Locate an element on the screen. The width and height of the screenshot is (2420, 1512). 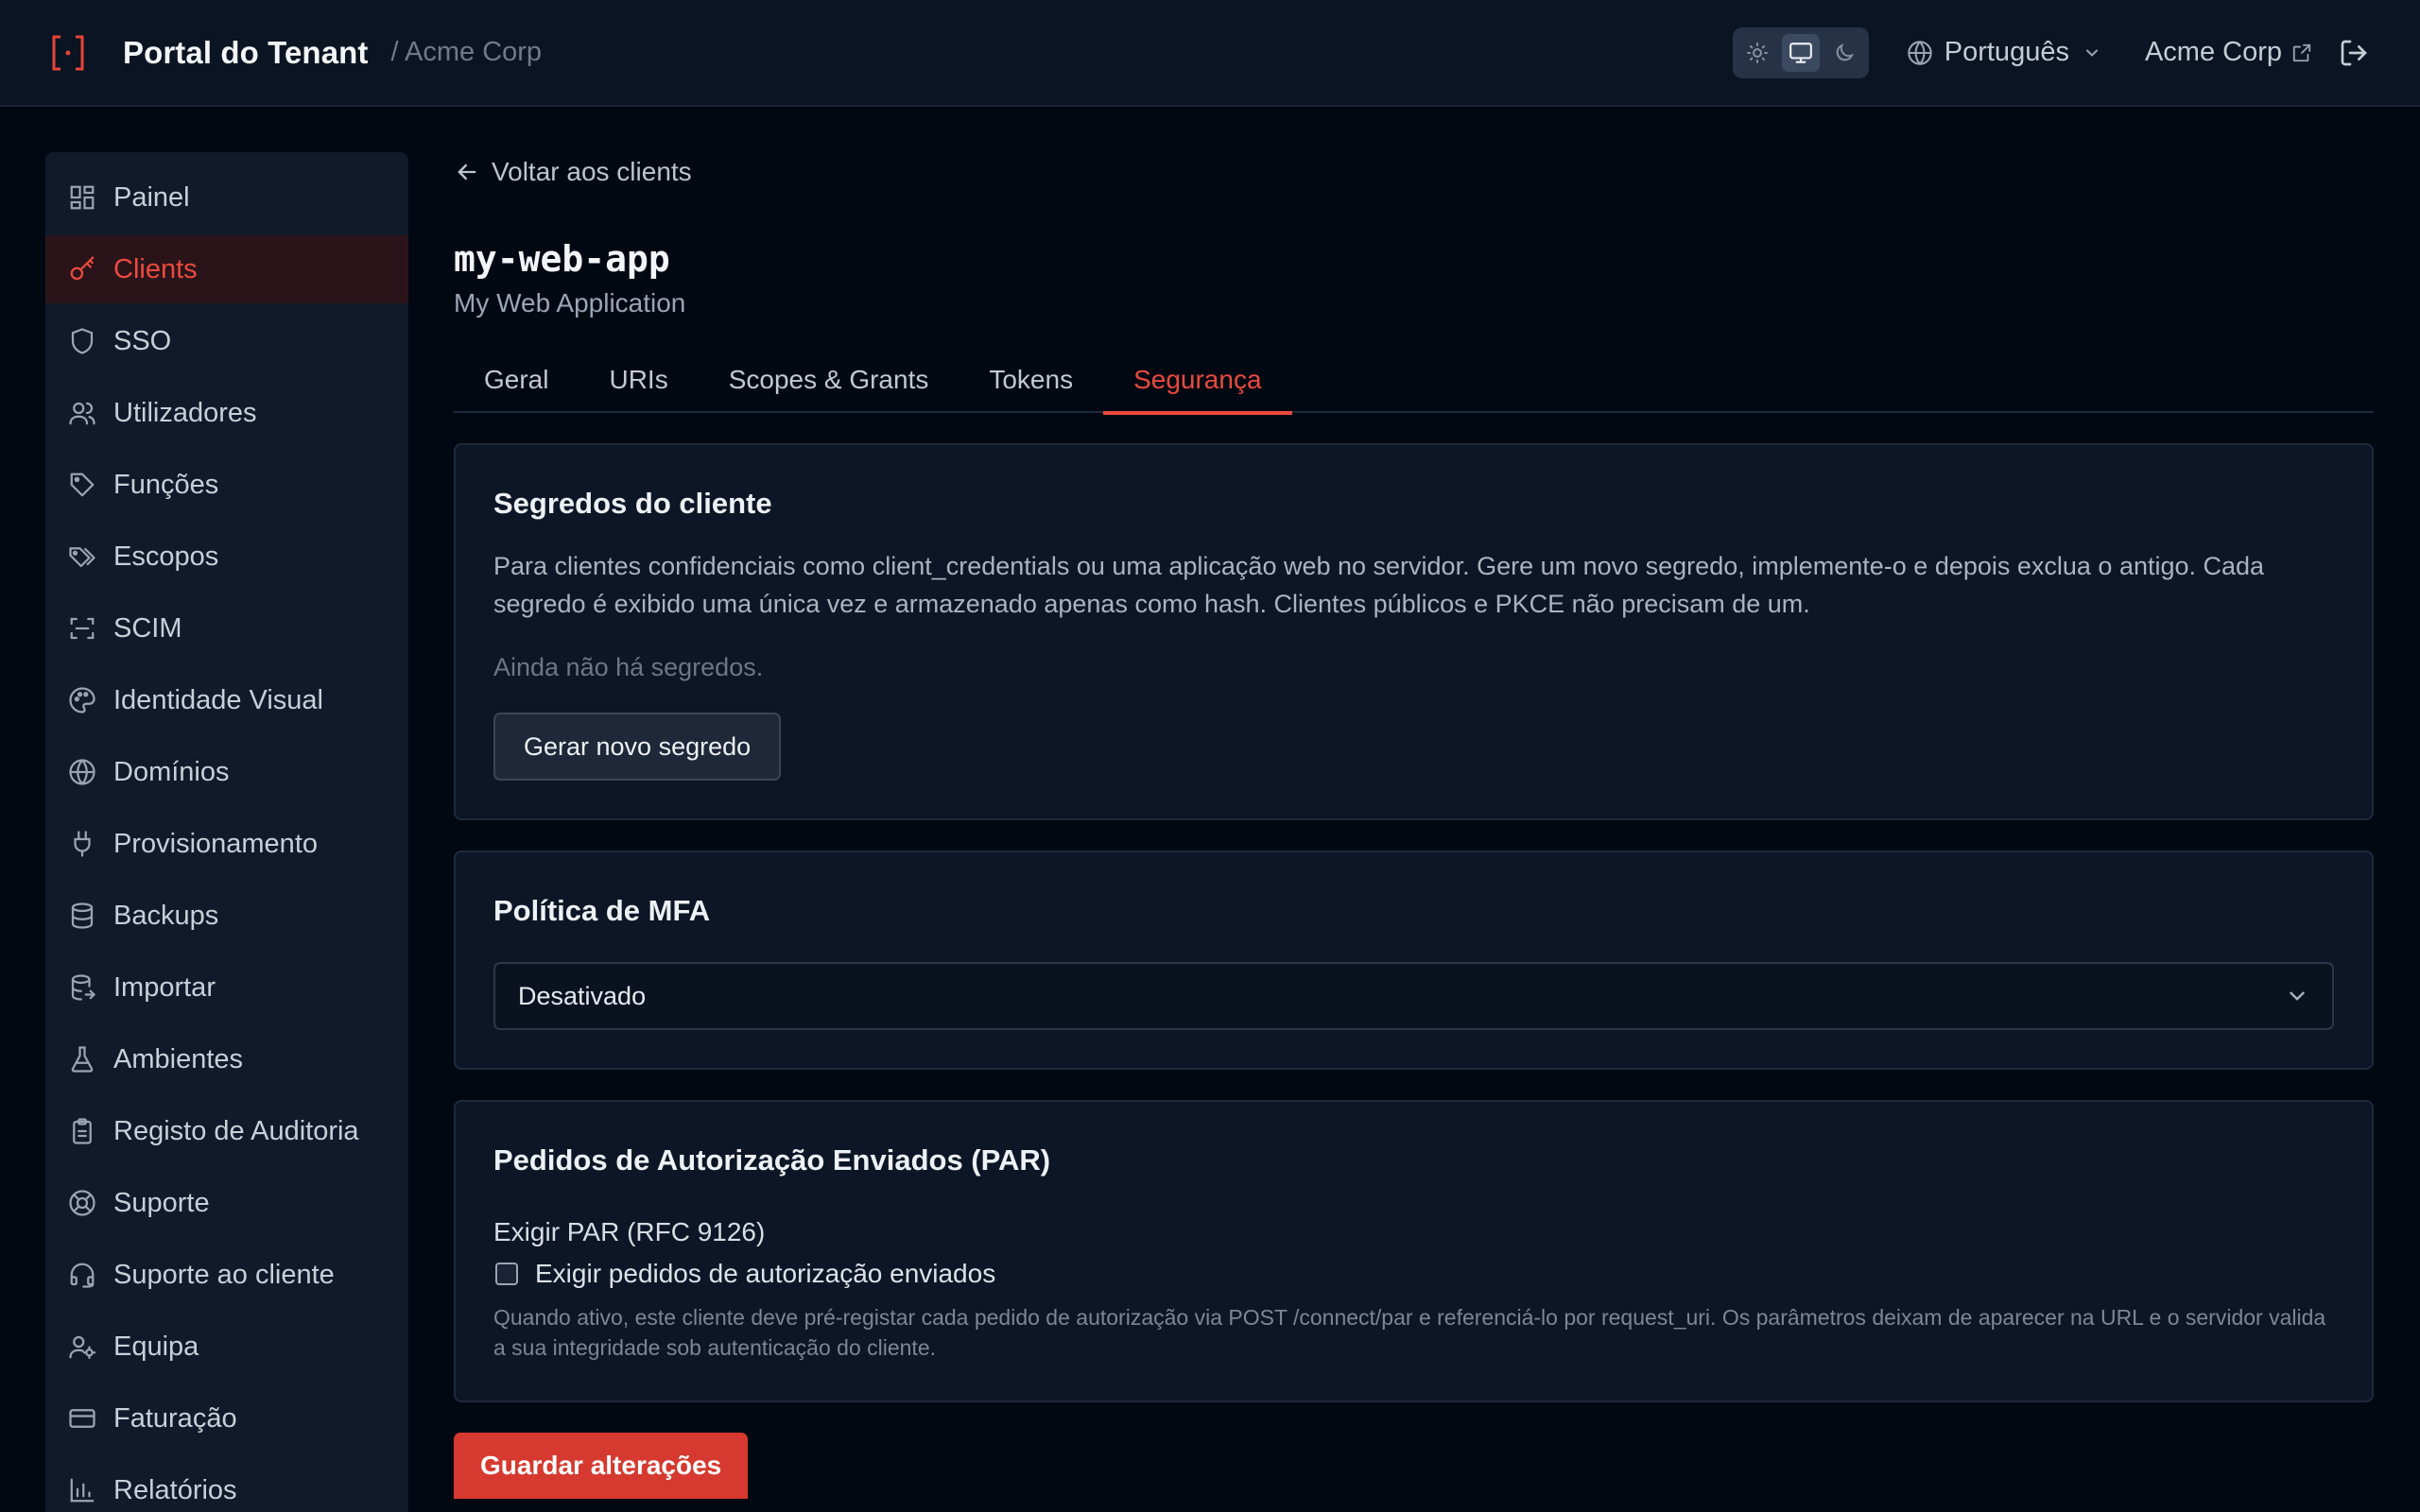
sidebar-item-identidade-visual: Identidade Visual is located at coordinates (226, 700).